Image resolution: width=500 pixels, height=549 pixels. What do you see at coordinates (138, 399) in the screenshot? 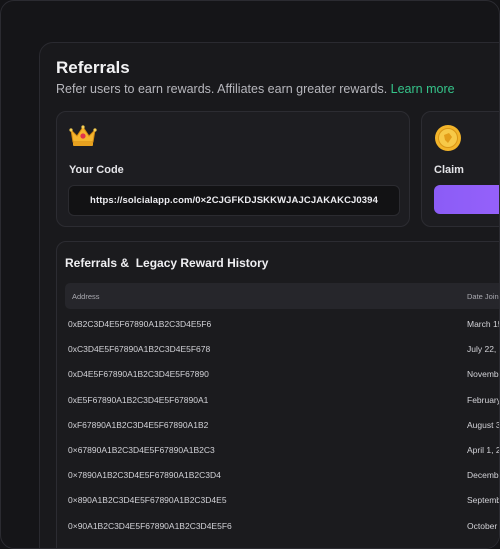
I see `row-address: 0xE5F67890A1B2C3D4E5F67890A1` at bounding box center [138, 399].